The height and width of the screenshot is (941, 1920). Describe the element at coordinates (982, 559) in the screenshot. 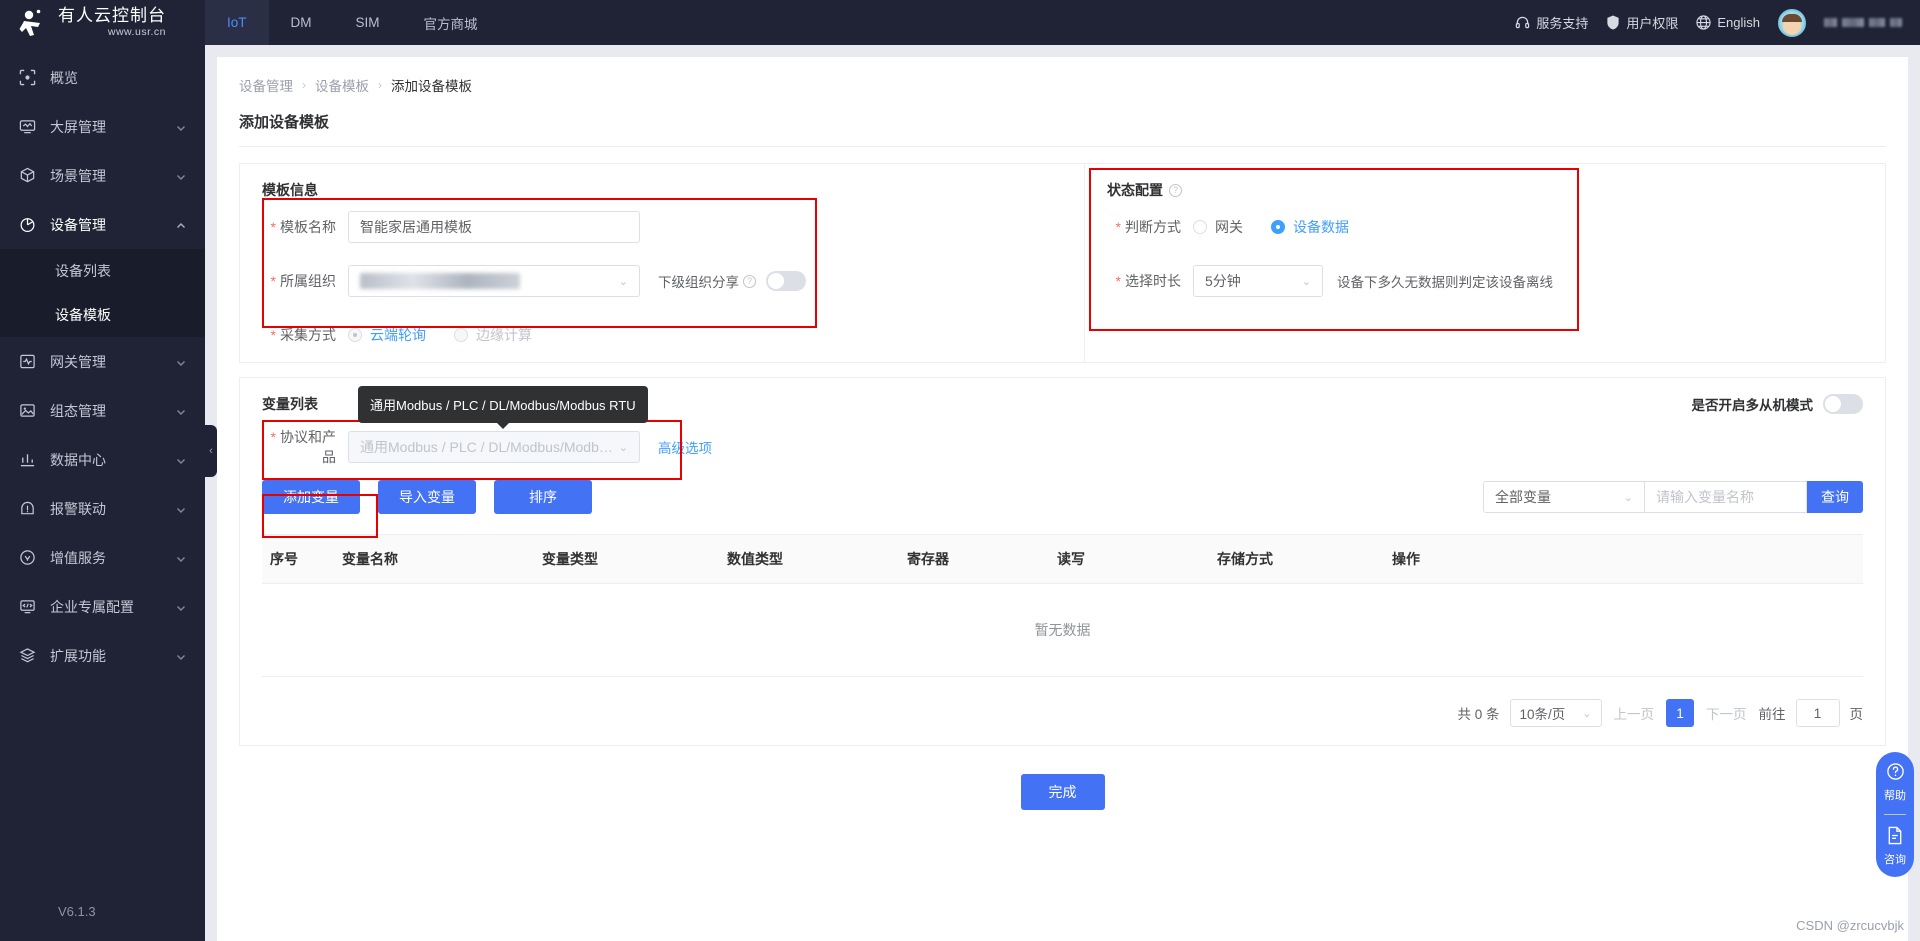

I see `column-register: 寄存器` at that location.